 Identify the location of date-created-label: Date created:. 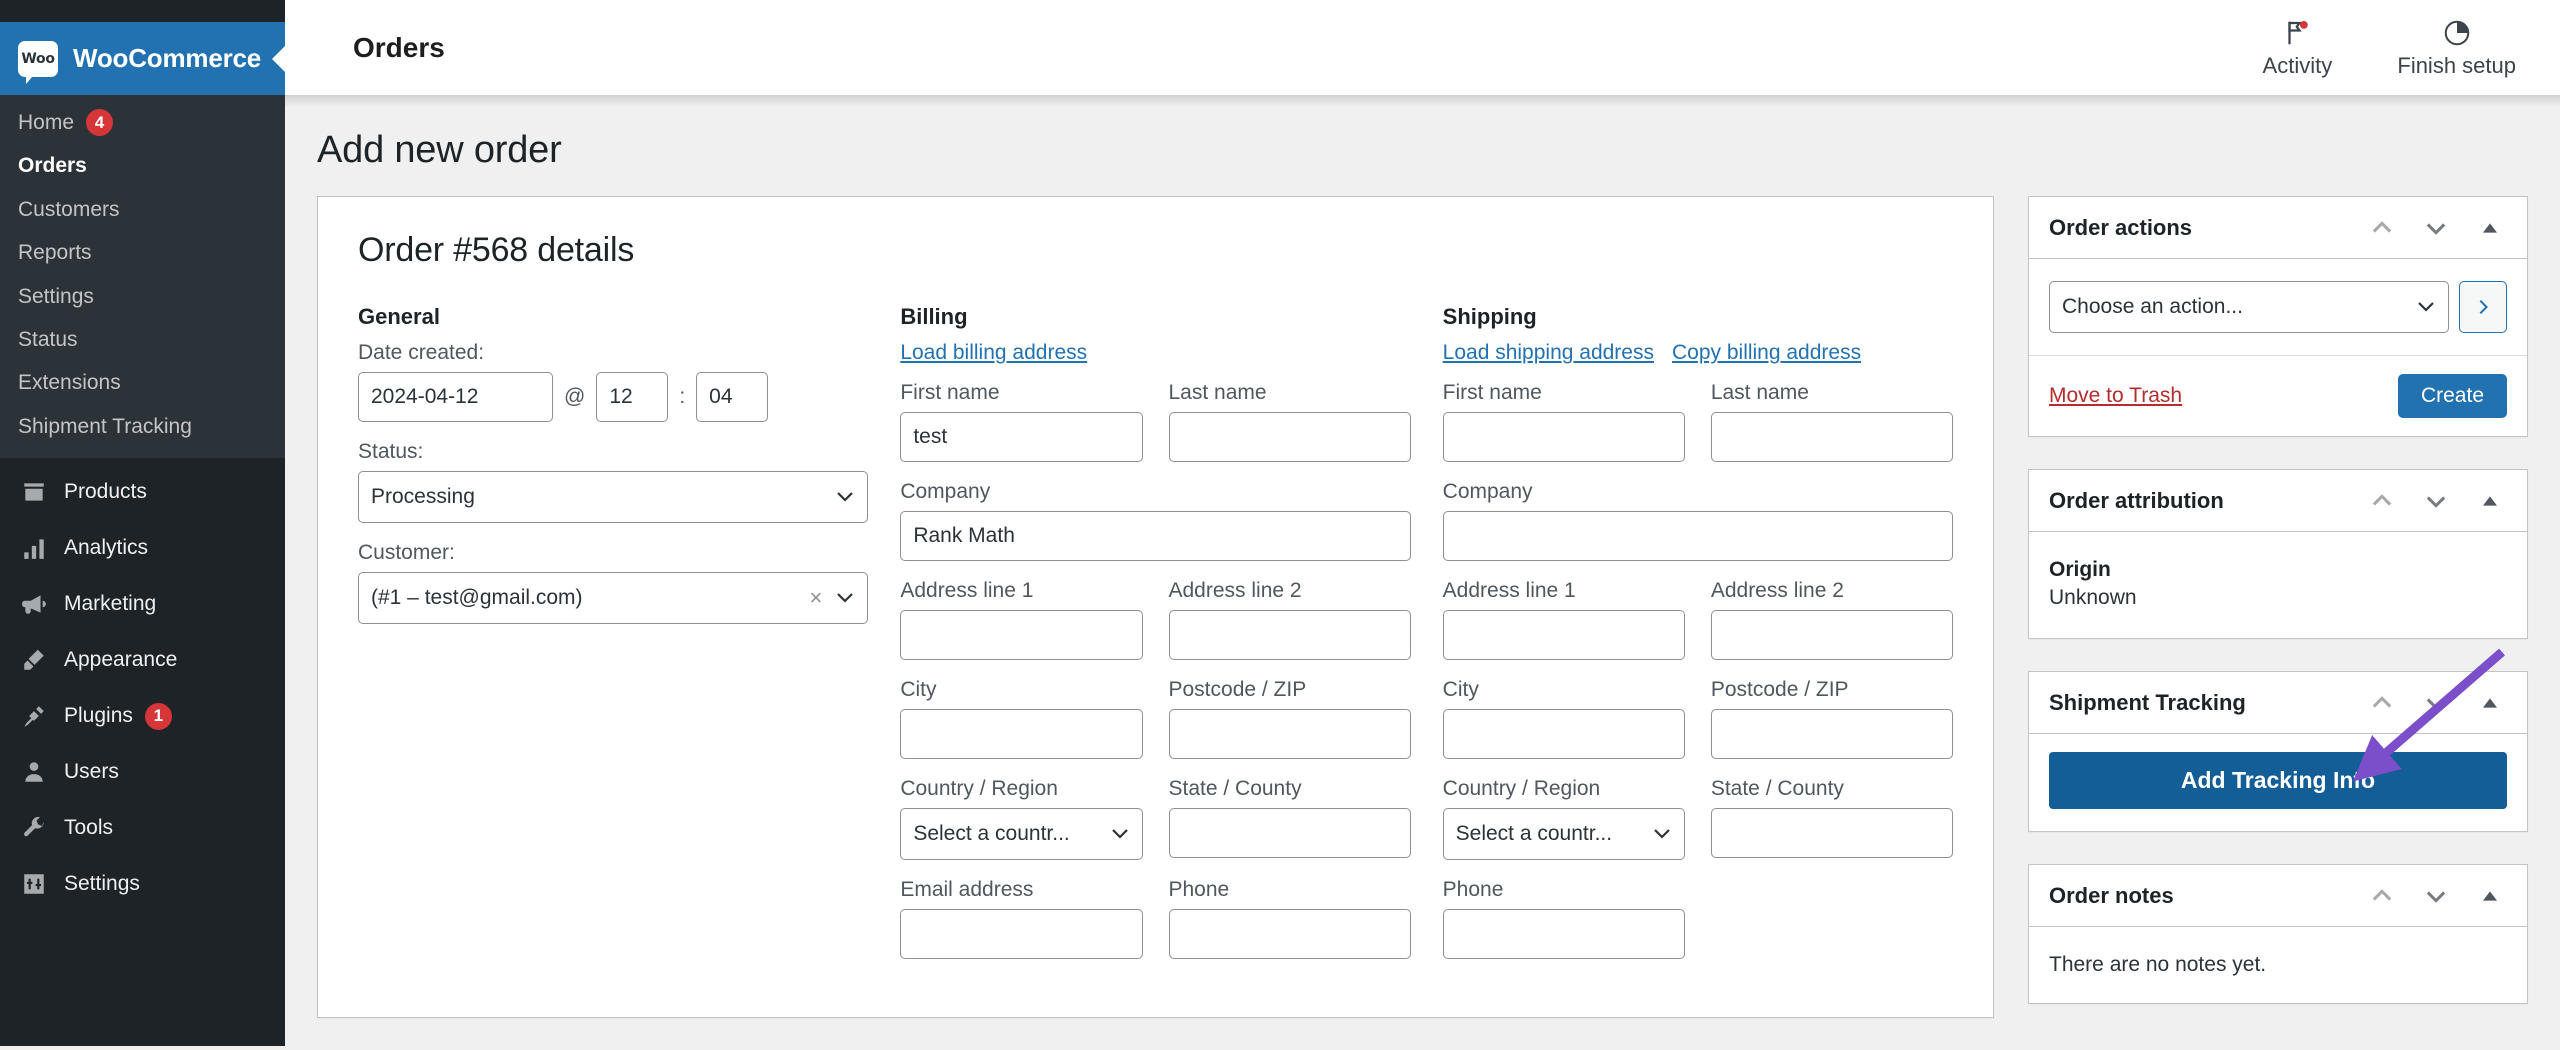
(421, 352).